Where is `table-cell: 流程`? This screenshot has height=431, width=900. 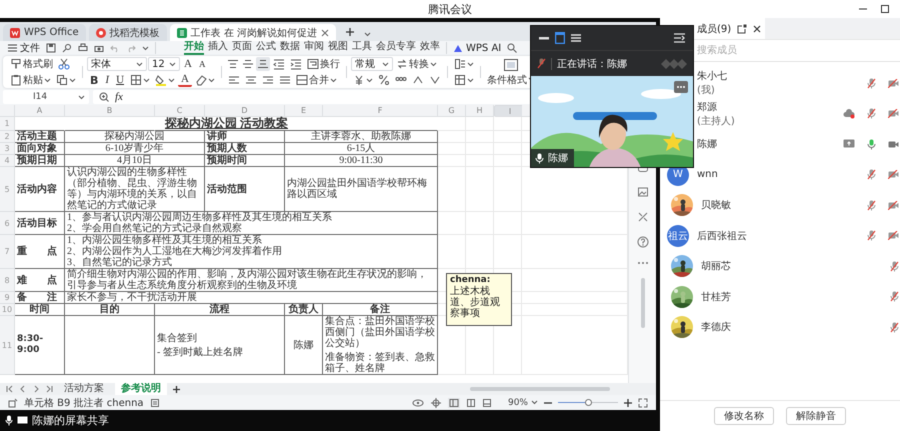
table-cell: 流程 is located at coordinates (220, 310).